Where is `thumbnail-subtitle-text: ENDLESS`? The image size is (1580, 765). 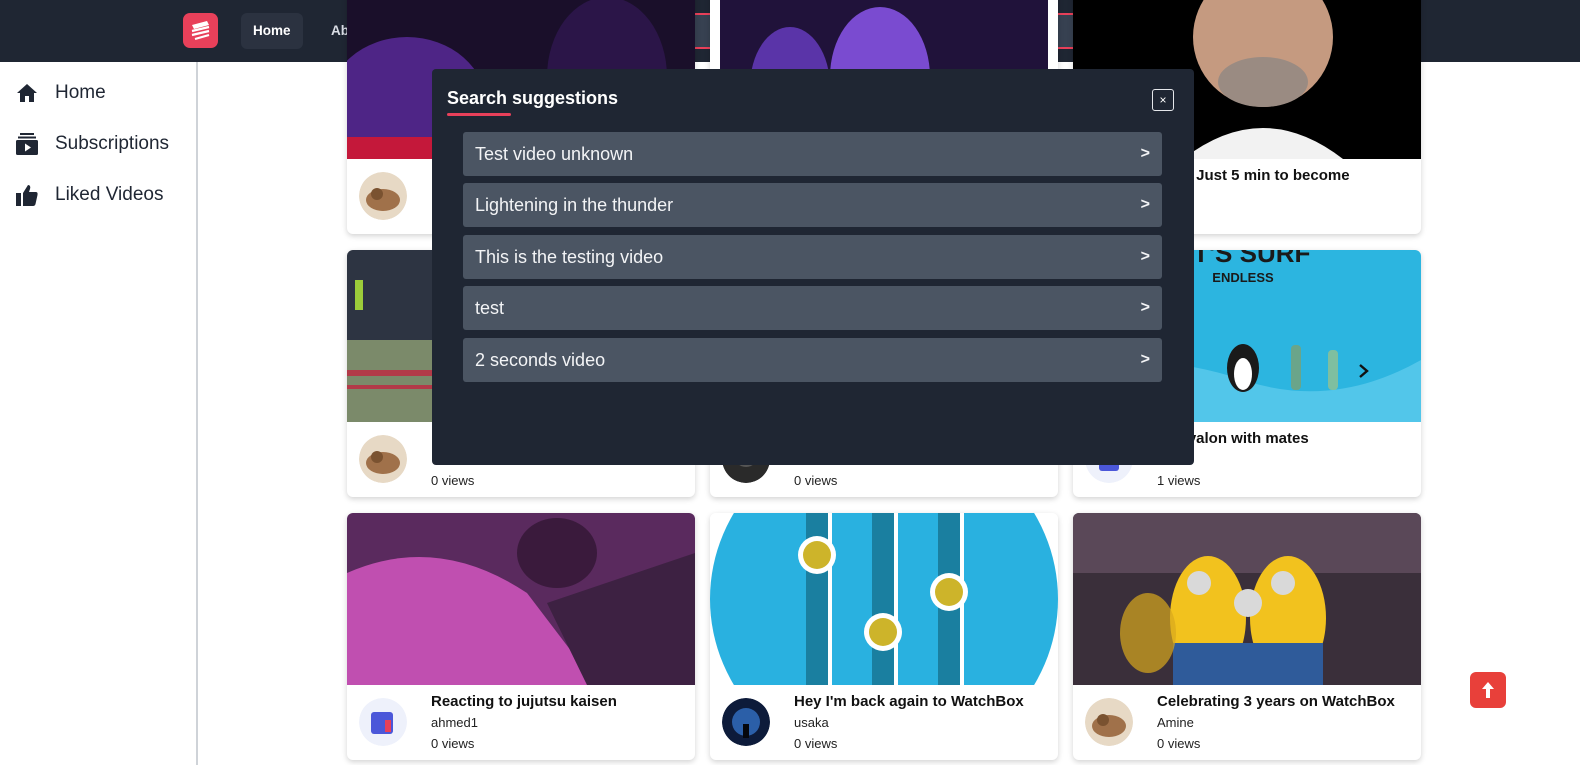 thumbnail-subtitle-text: ENDLESS is located at coordinates (1243, 277).